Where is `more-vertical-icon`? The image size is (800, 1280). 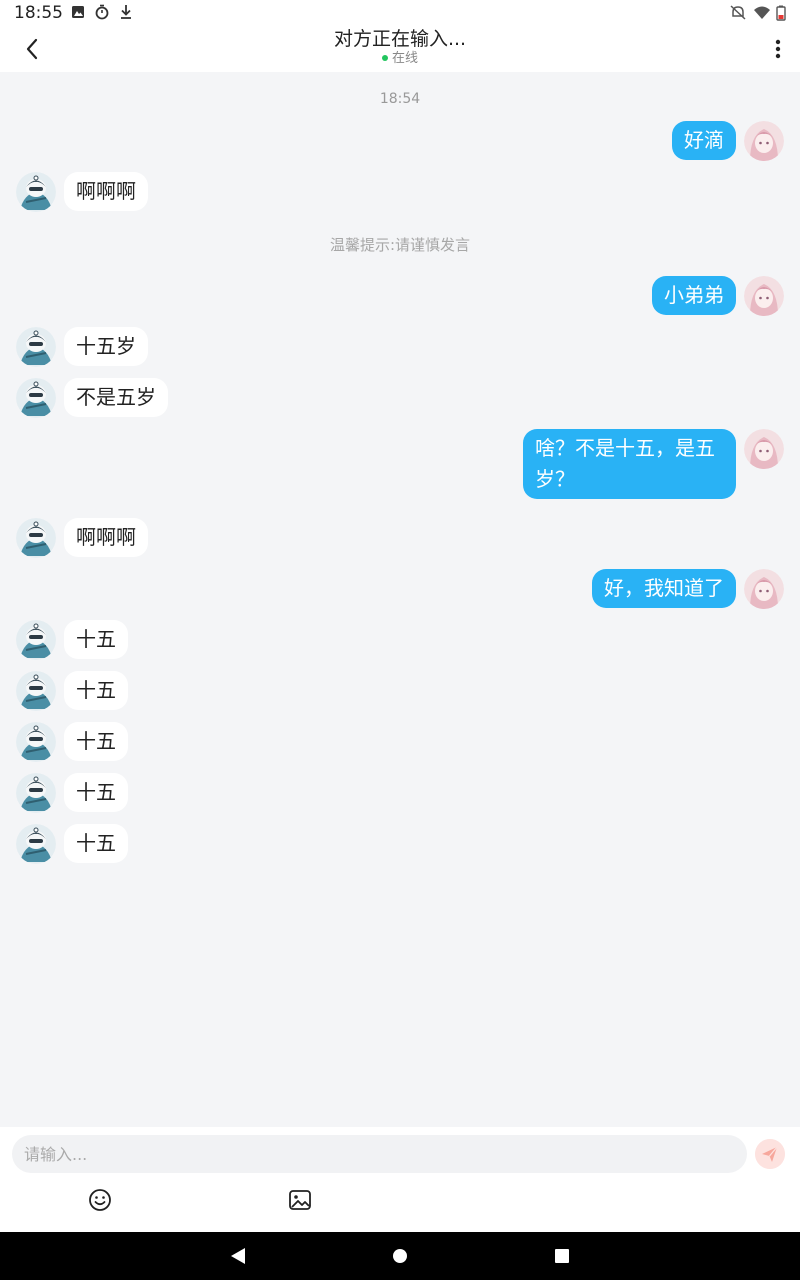 more-vertical-icon is located at coordinates (778, 49).